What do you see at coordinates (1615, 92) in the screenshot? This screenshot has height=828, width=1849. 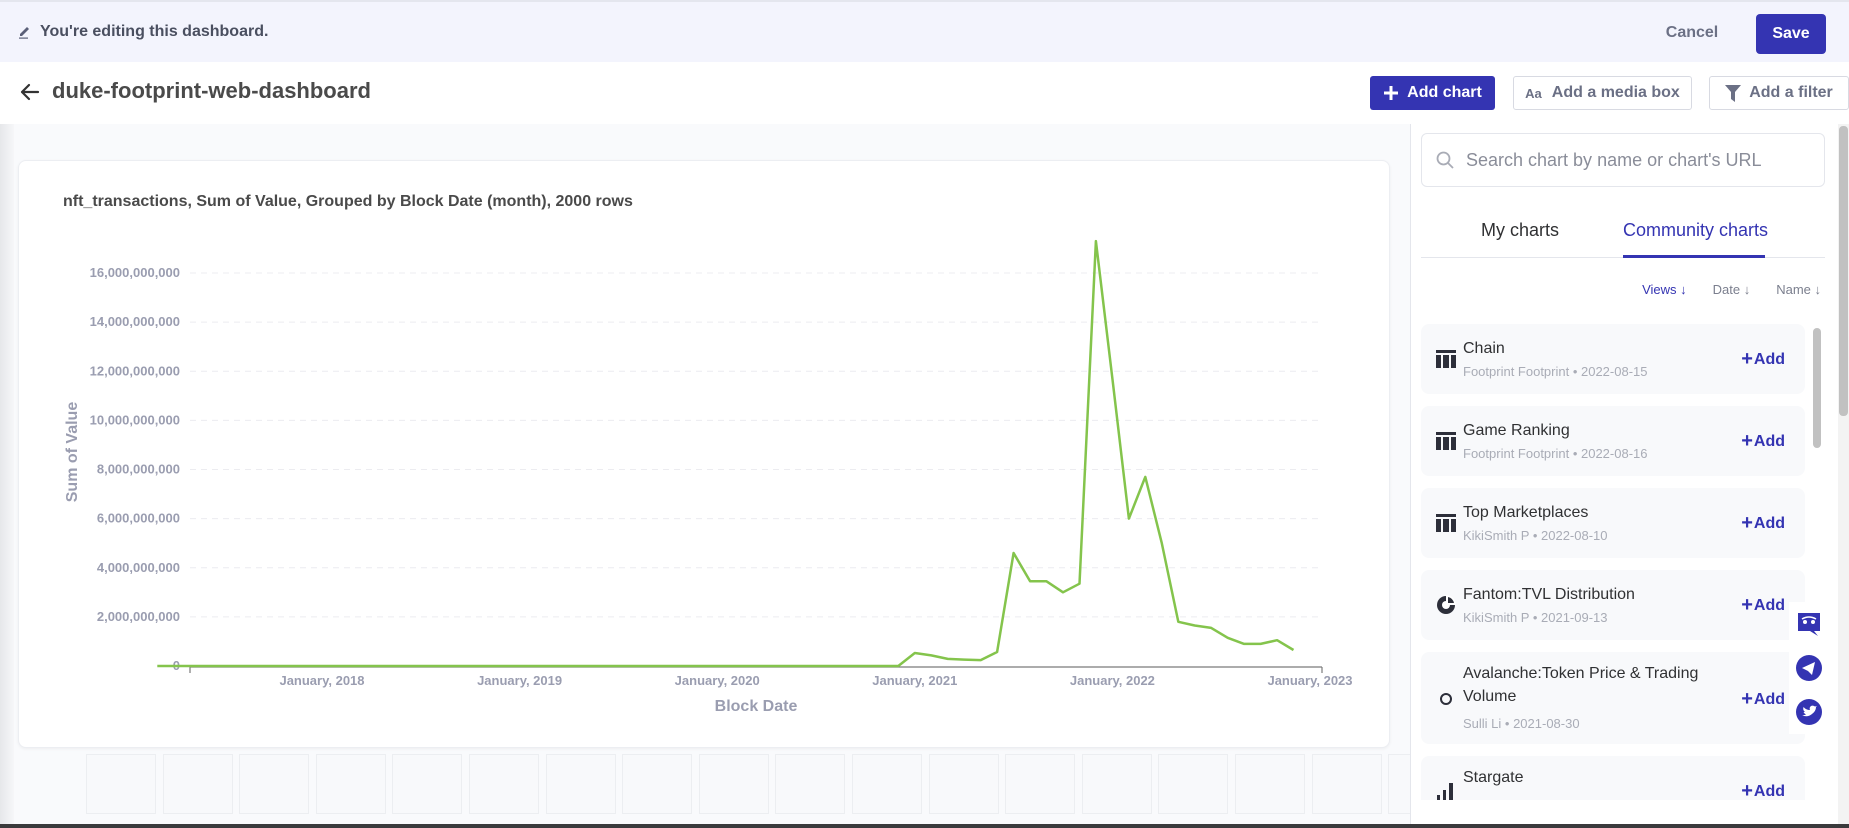 I see `add-media-box-label: Add a media box` at bounding box center [1615, 92].